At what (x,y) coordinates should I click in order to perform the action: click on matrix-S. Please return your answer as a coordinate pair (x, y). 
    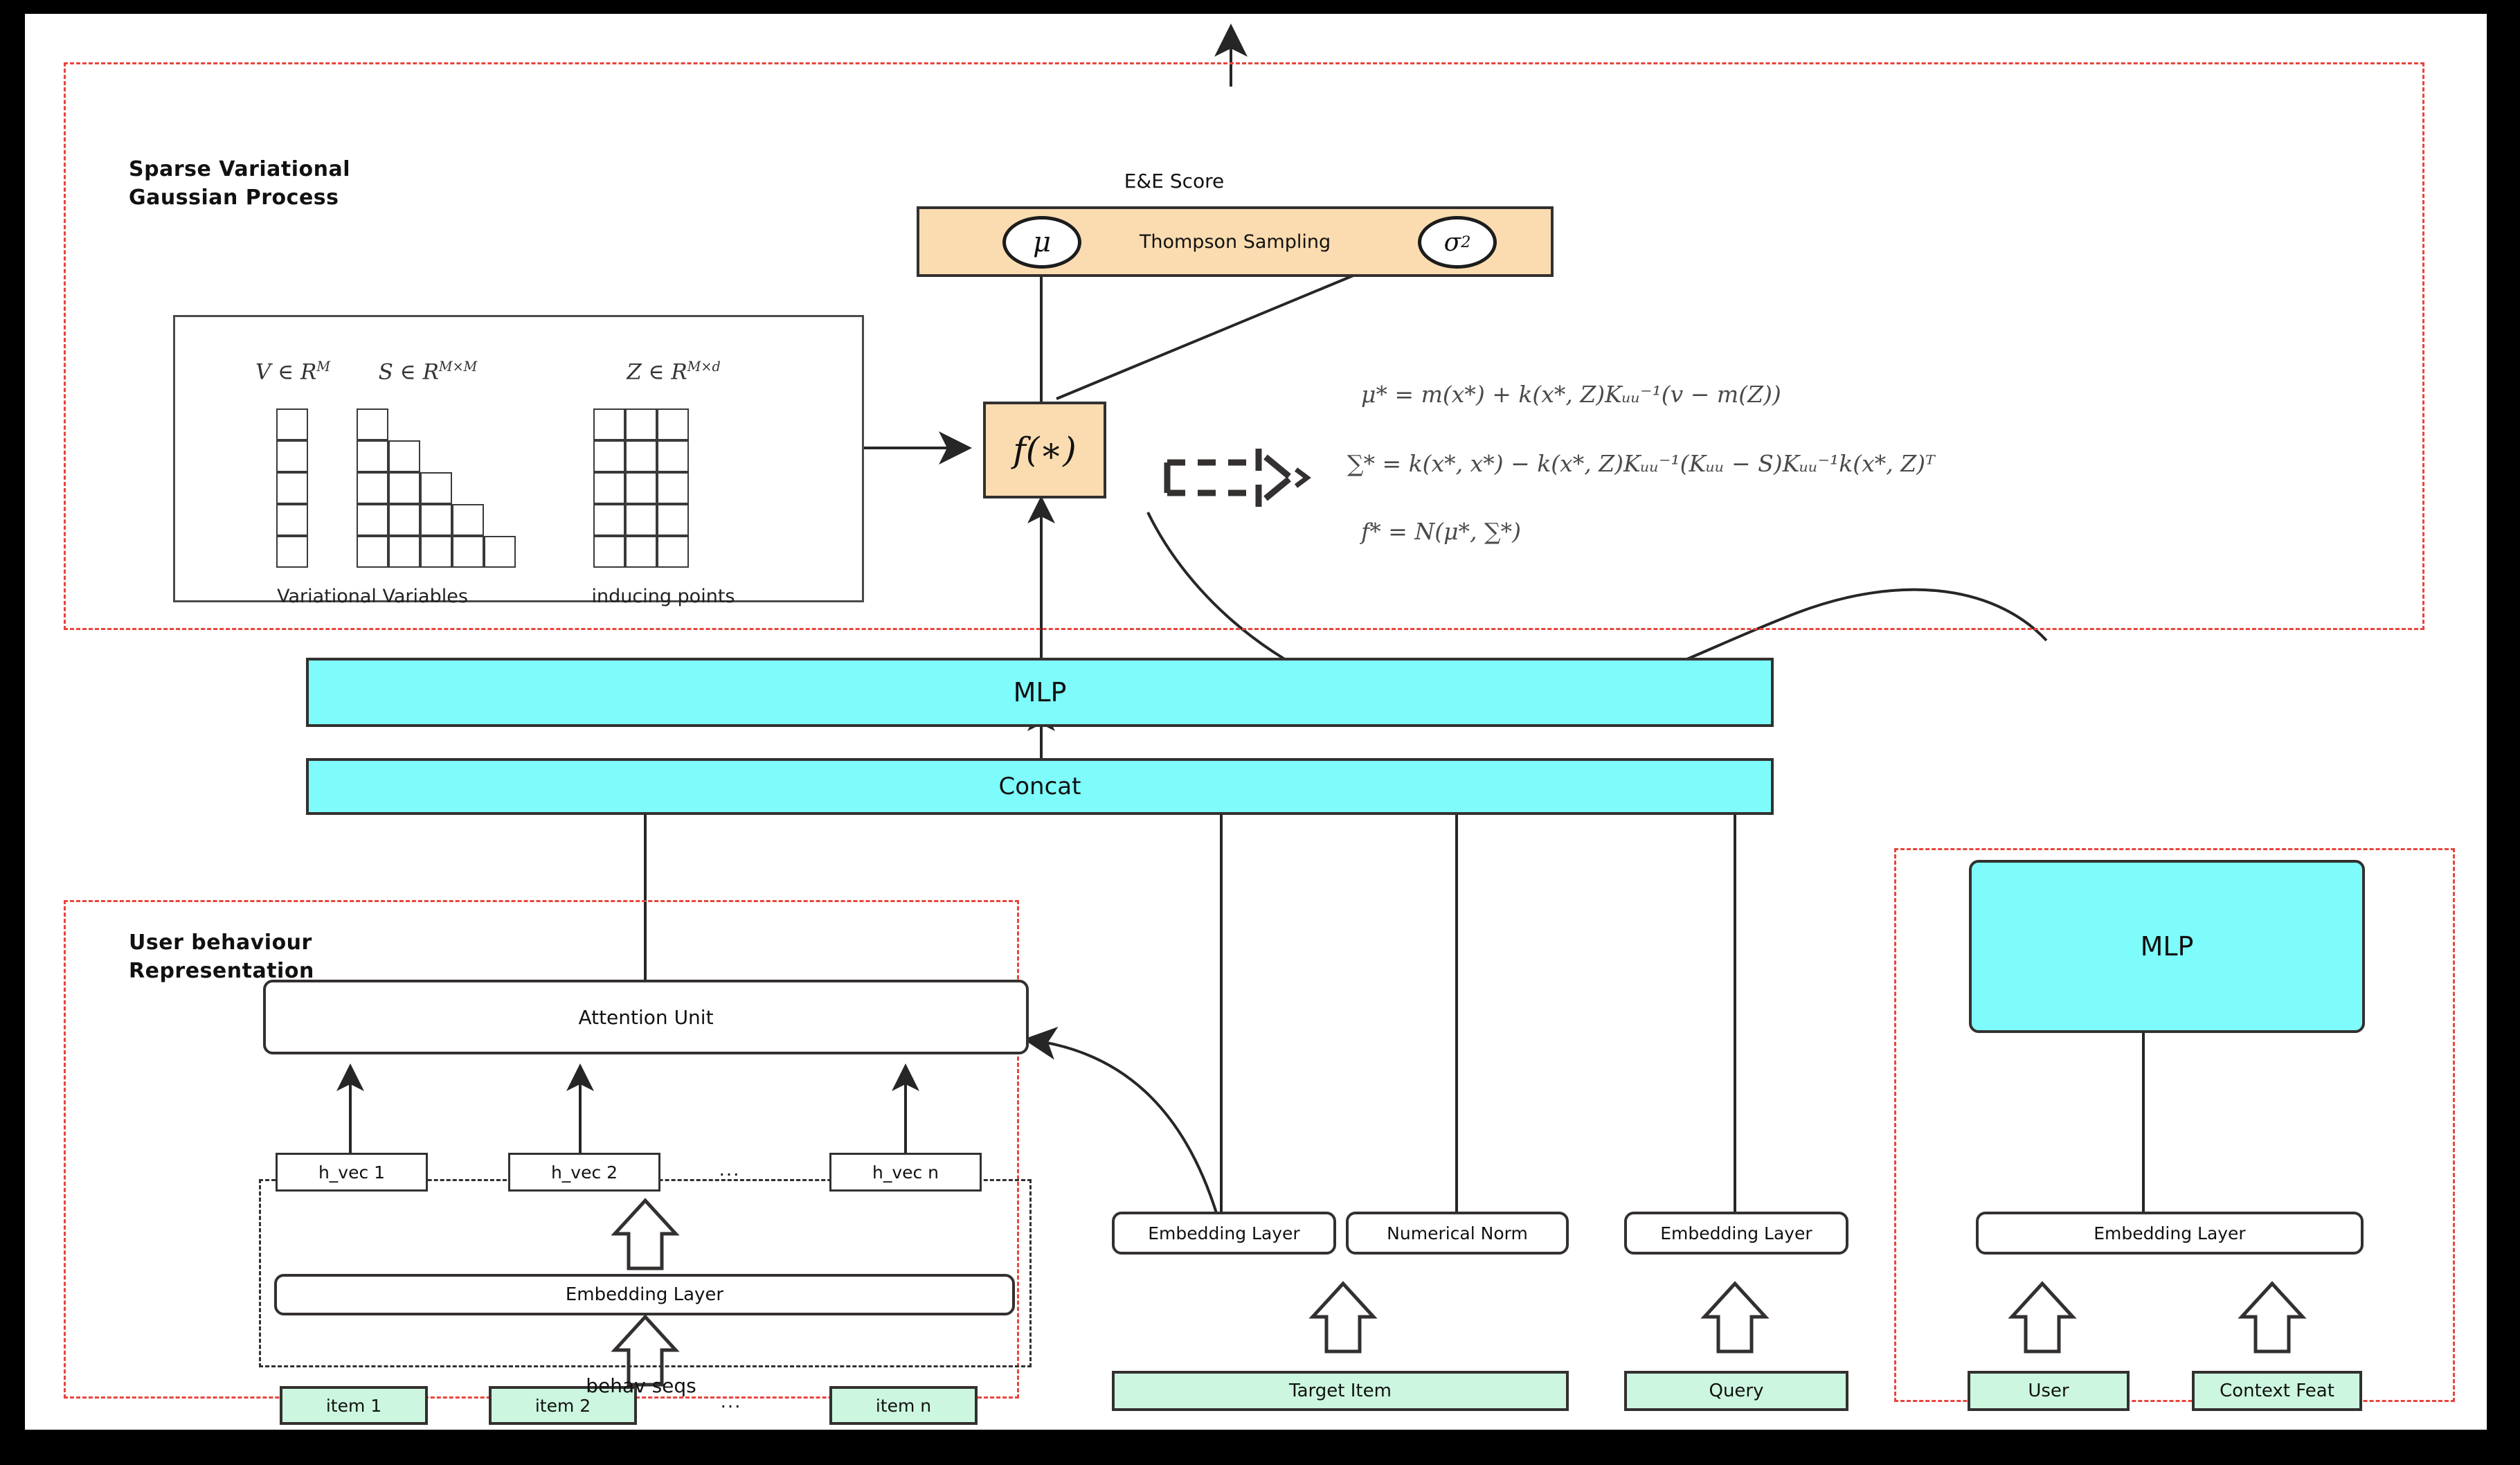
    Looking at the image, I should click on (436, 488).